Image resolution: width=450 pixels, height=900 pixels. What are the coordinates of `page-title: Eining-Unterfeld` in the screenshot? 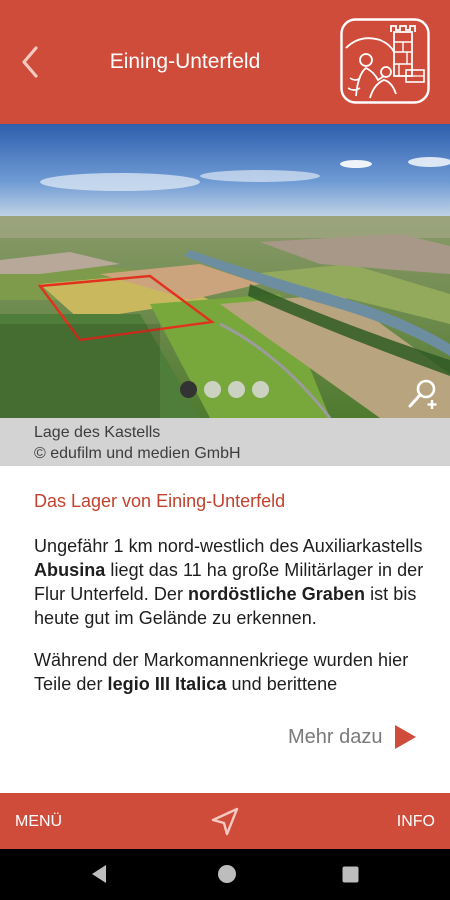 It's located at (185, 61).